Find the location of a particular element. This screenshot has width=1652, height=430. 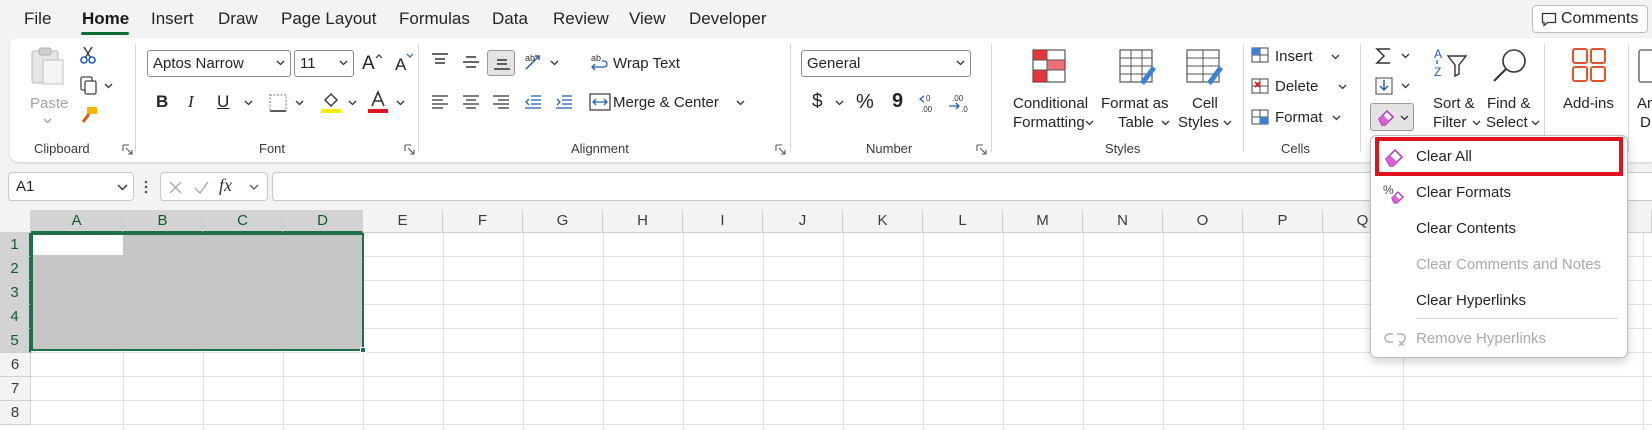

clear-formats-menu-item: % Clear Formats is located at coordinates (1500, 193).